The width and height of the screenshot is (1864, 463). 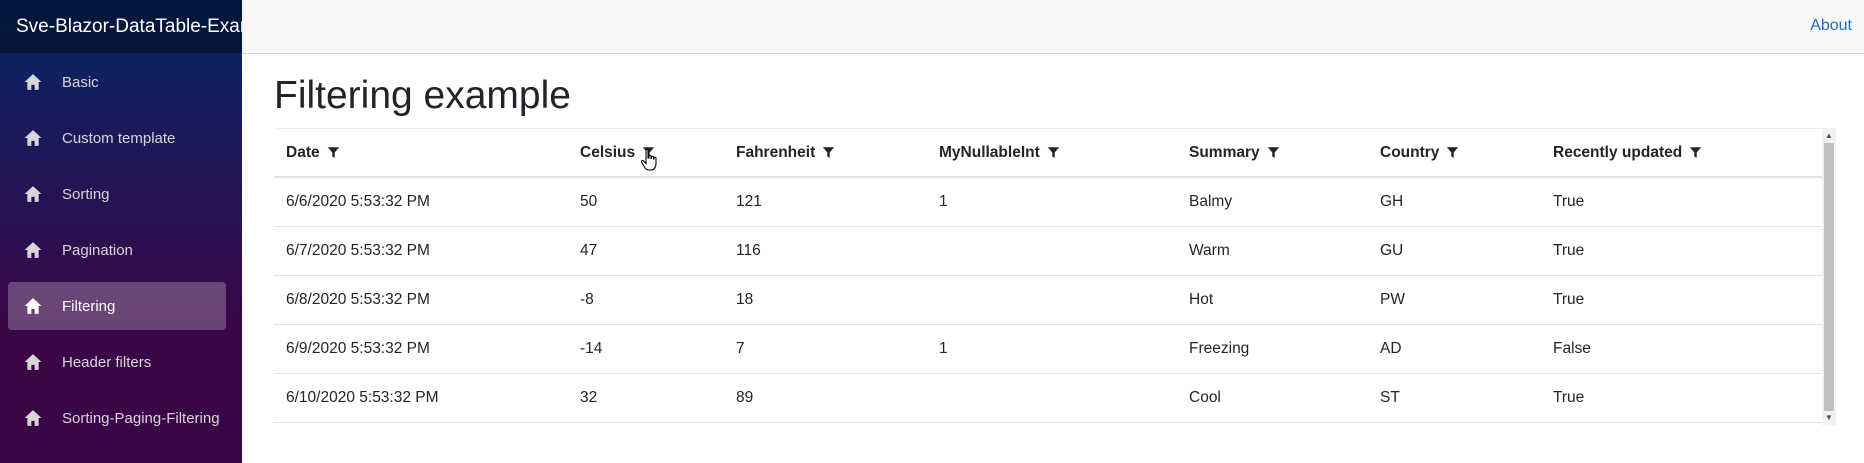 I want to click on nav-item-pagination: Pagination, so click(x=117, y=250).